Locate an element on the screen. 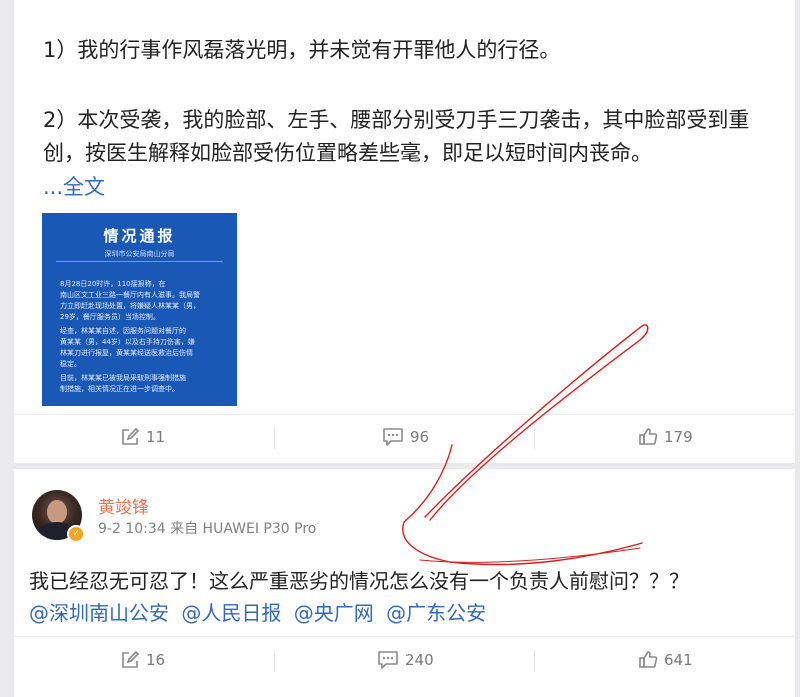  repost-button: 16 is located at coordinates (142, 660).